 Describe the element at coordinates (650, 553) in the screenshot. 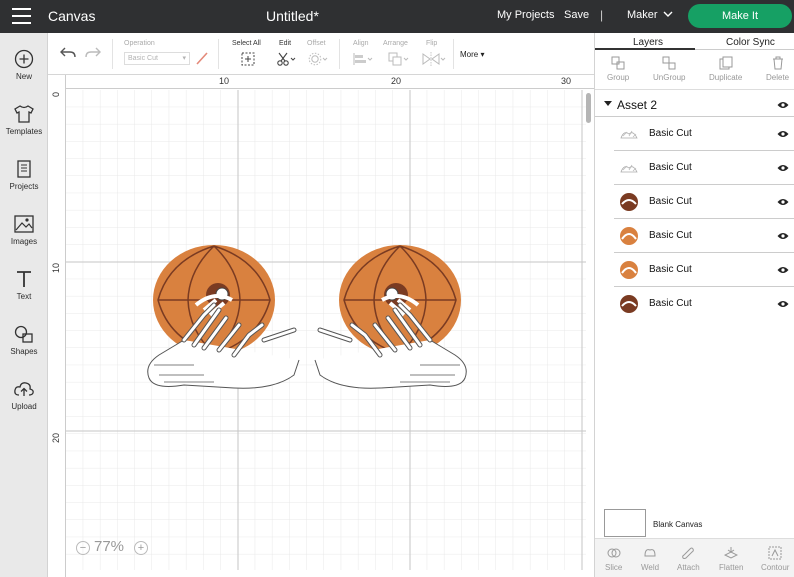

I see `weld-icon` at that location.